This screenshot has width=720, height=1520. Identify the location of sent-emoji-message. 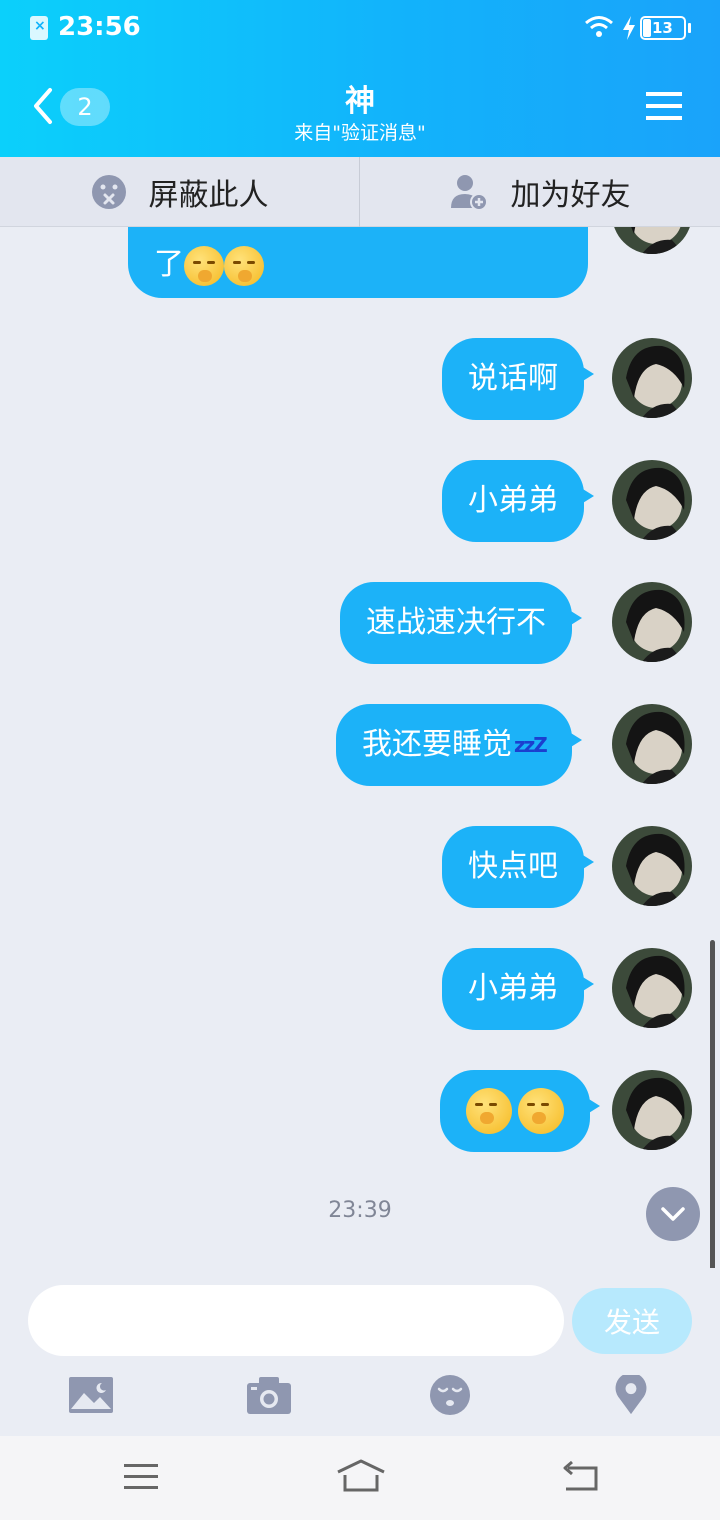
(520, 1111).